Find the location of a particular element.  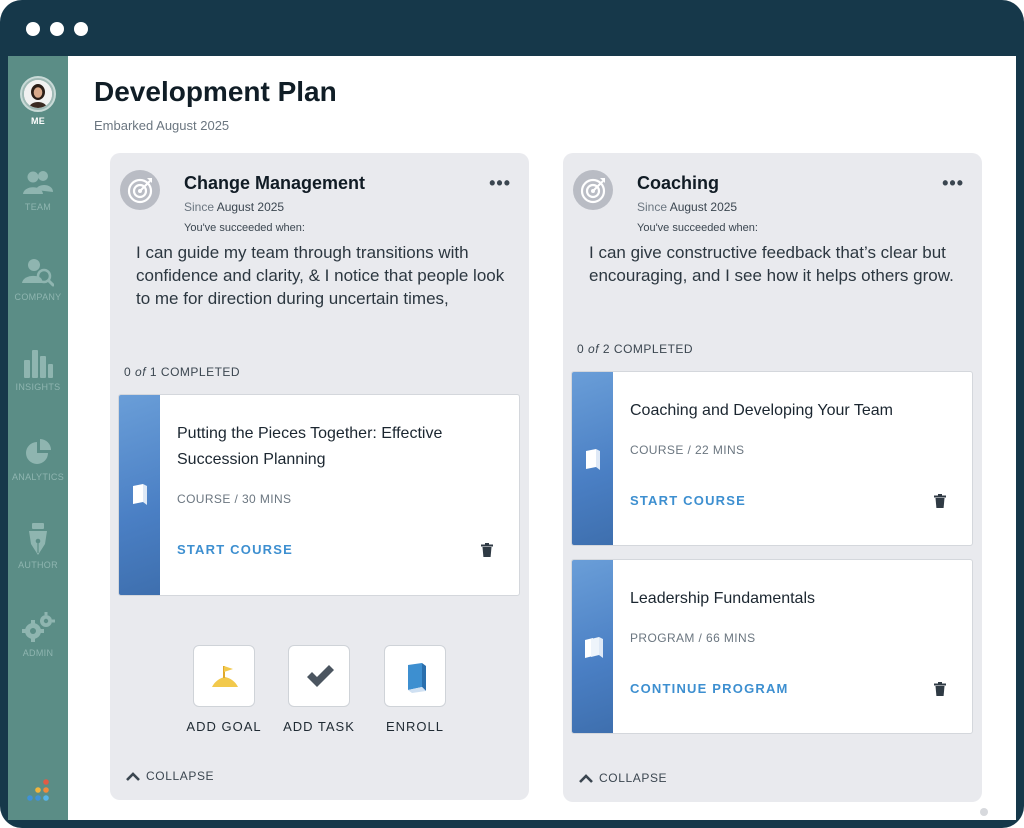

page-title: Development Plan is located at coordinates (215, 91).